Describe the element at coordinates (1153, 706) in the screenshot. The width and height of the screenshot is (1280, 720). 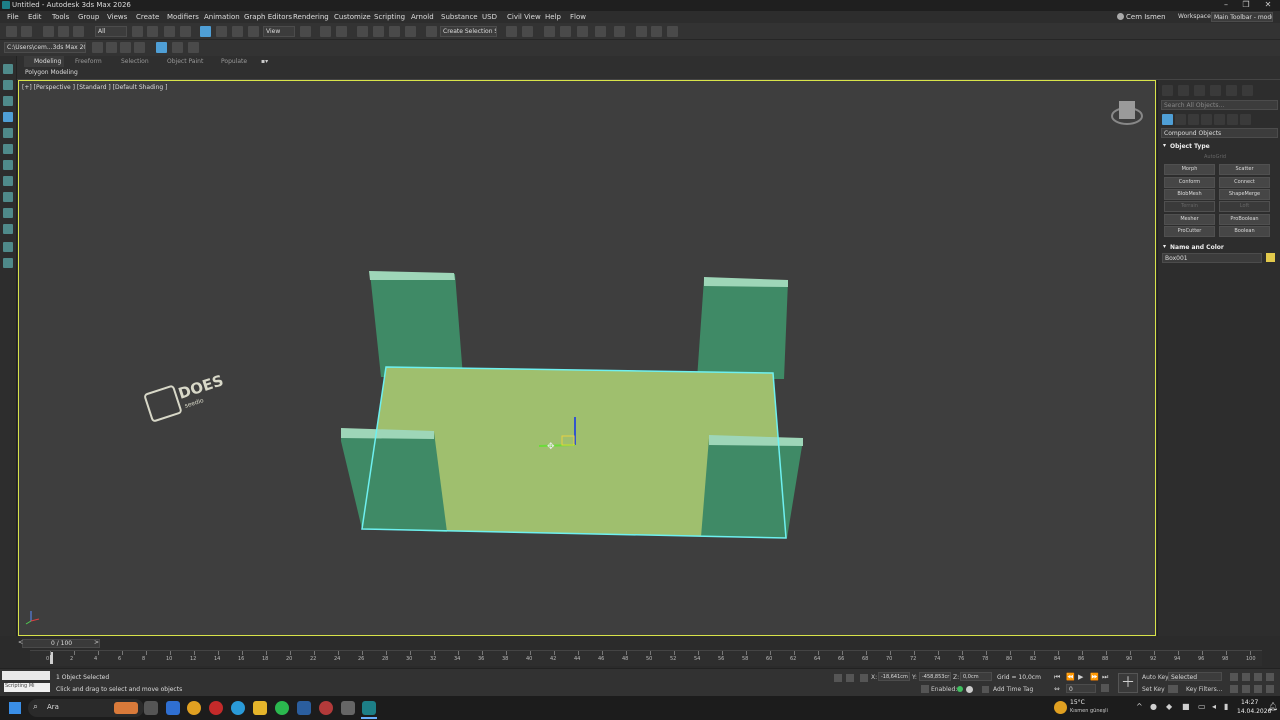
I see `tray-icon-1: ●` at that location.